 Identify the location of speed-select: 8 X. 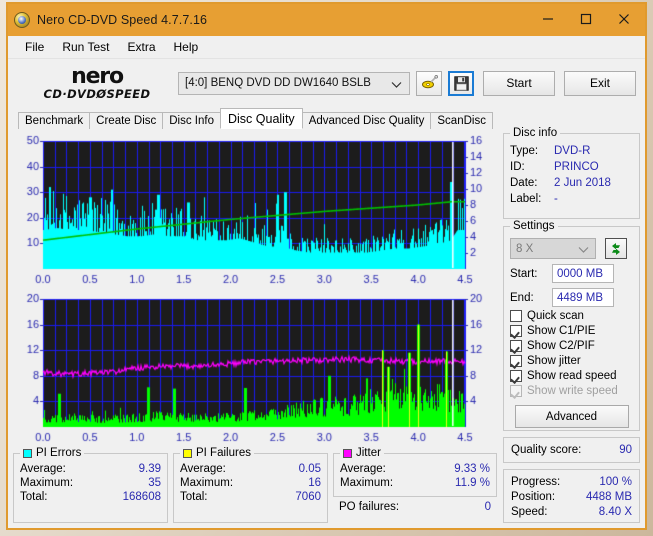
(553, 248).